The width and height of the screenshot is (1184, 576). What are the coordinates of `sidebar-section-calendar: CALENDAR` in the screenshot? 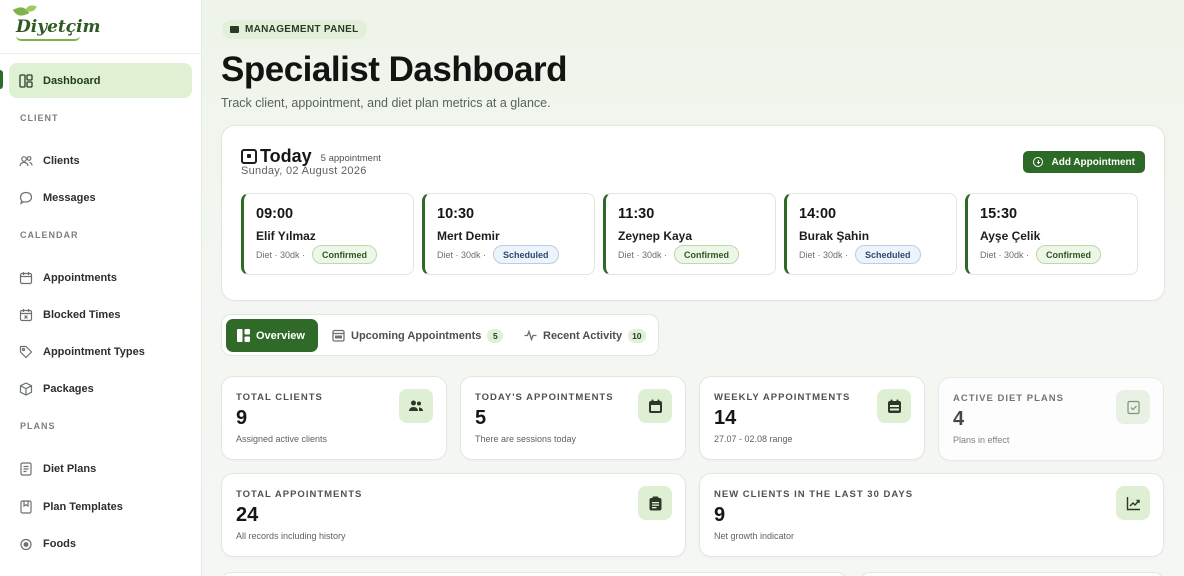 It's located at (49, 235).